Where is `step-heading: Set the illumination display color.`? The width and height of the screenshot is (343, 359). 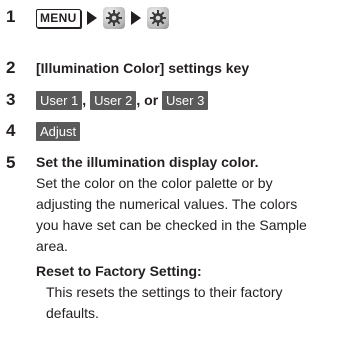 step-heading: Set the illumination display color. is located at coordinates (147, 162).